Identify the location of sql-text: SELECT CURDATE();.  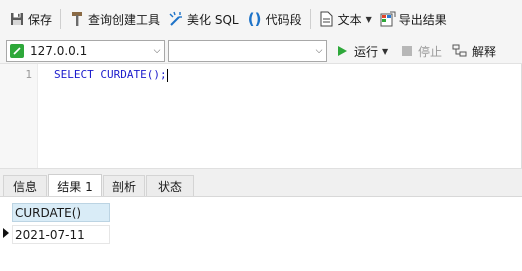
(110, 74).